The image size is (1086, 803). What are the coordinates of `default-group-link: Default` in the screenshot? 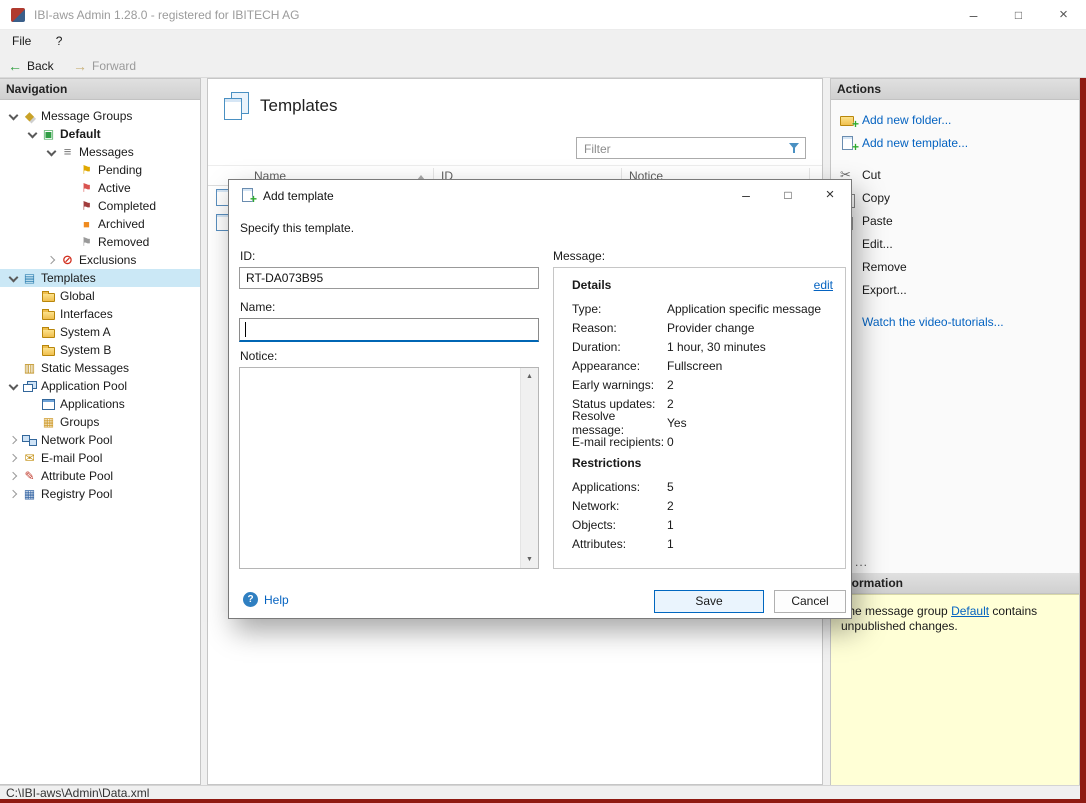 It's located at (970, 611).